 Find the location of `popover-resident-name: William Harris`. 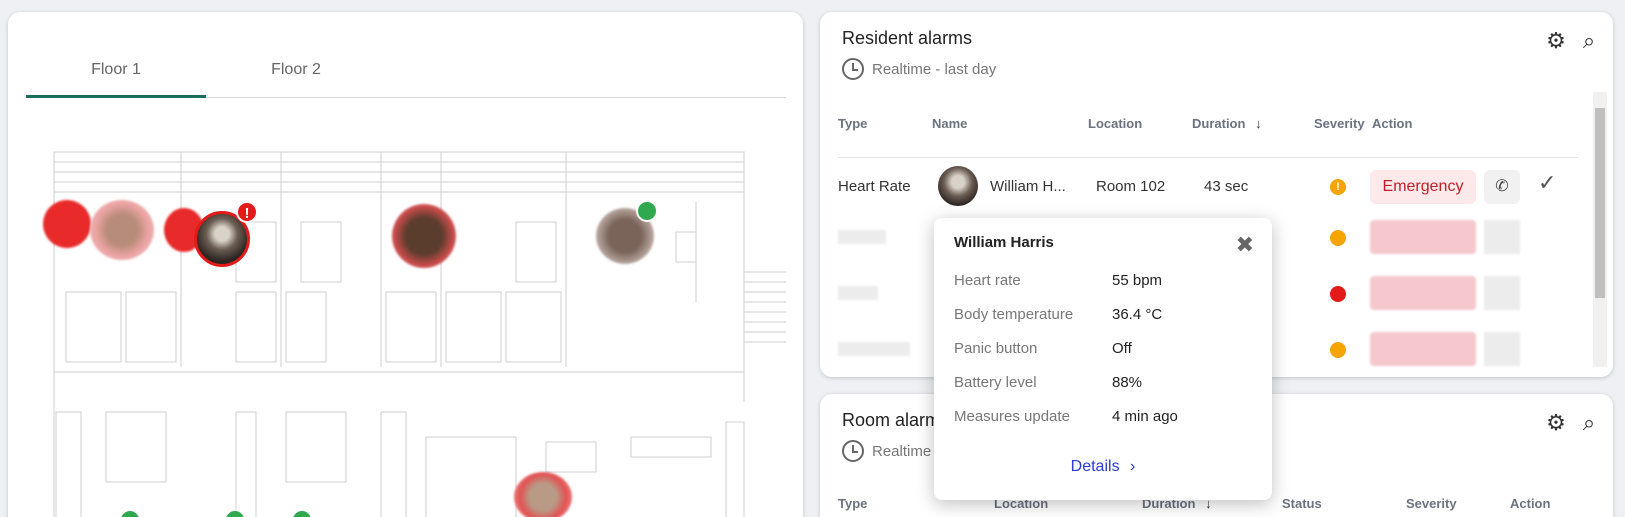

popover-resident-name: William Harris is located at coordinates (1004, 242).